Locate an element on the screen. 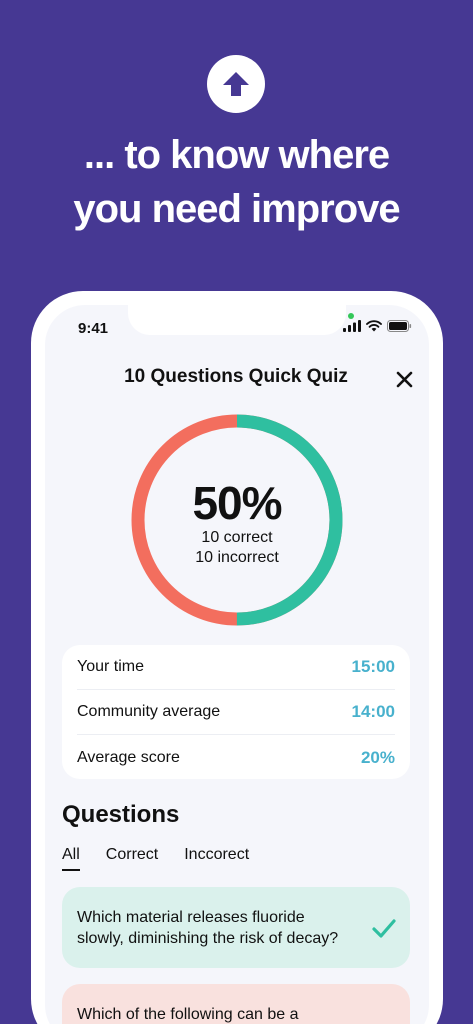 The height and width of the screenshot is (1024, 473). arrow-up-icon is located at coordinates (236, 84).